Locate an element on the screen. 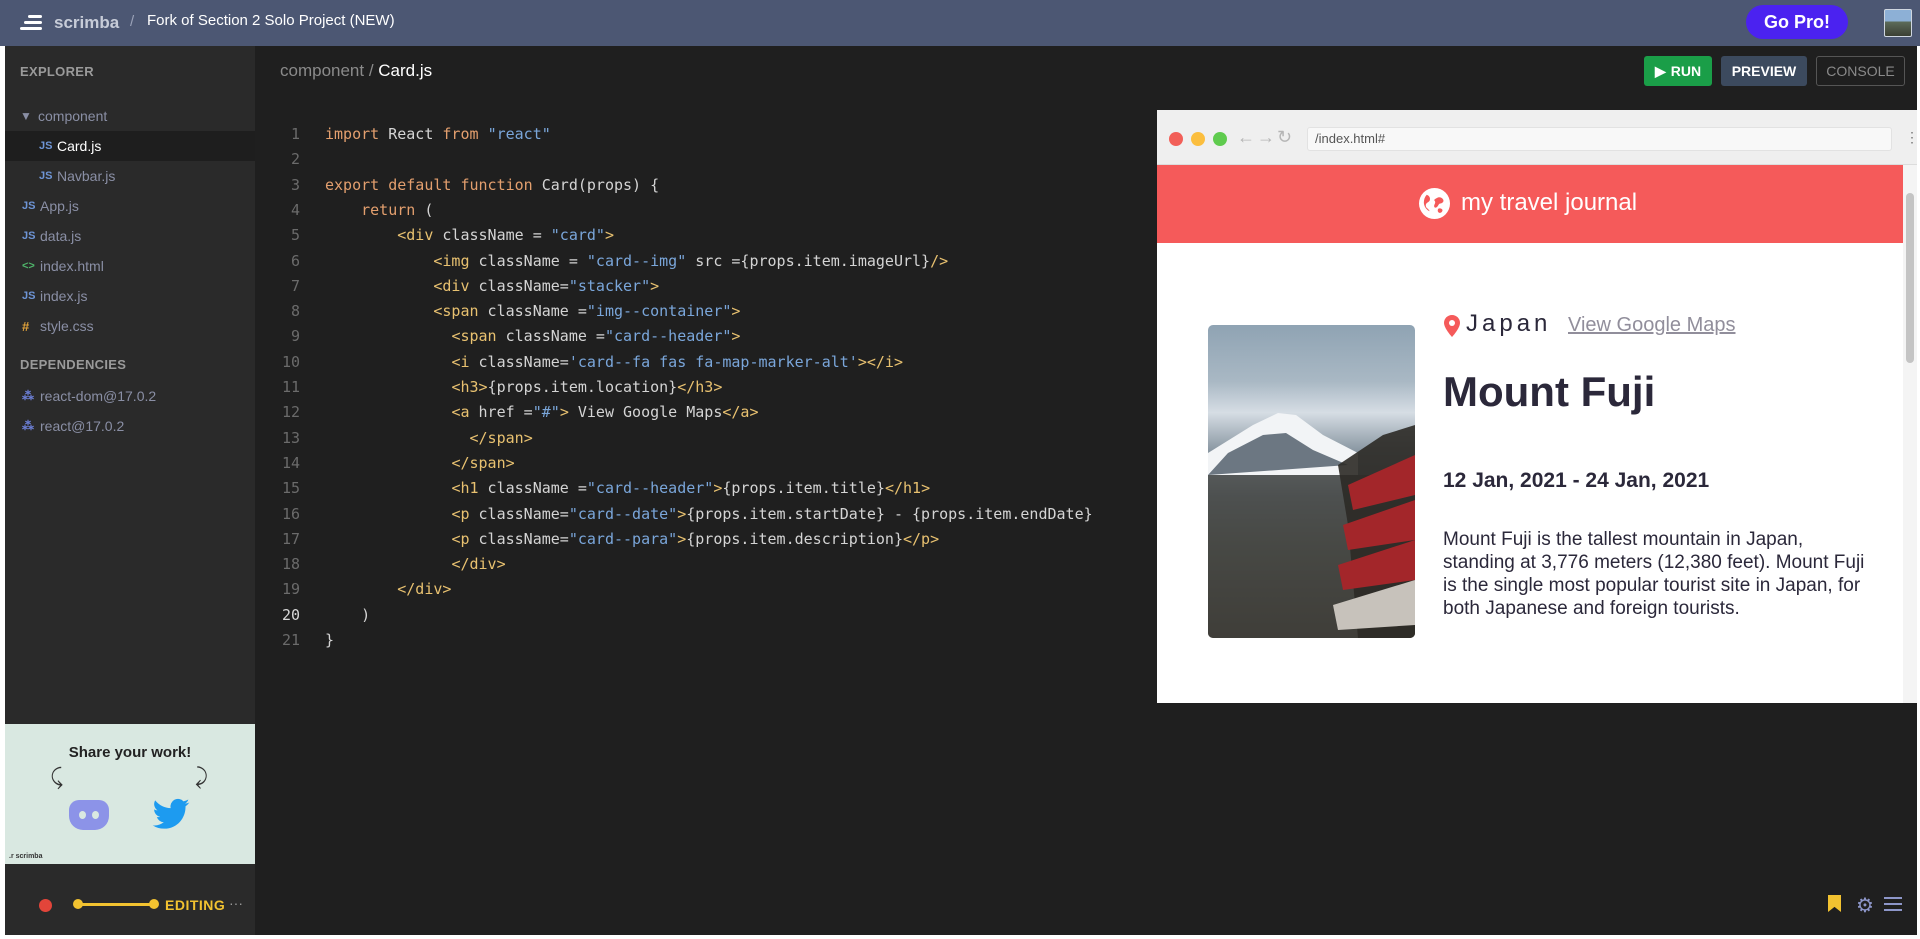  close-dot-icon is located at coordinates (1176, 139).